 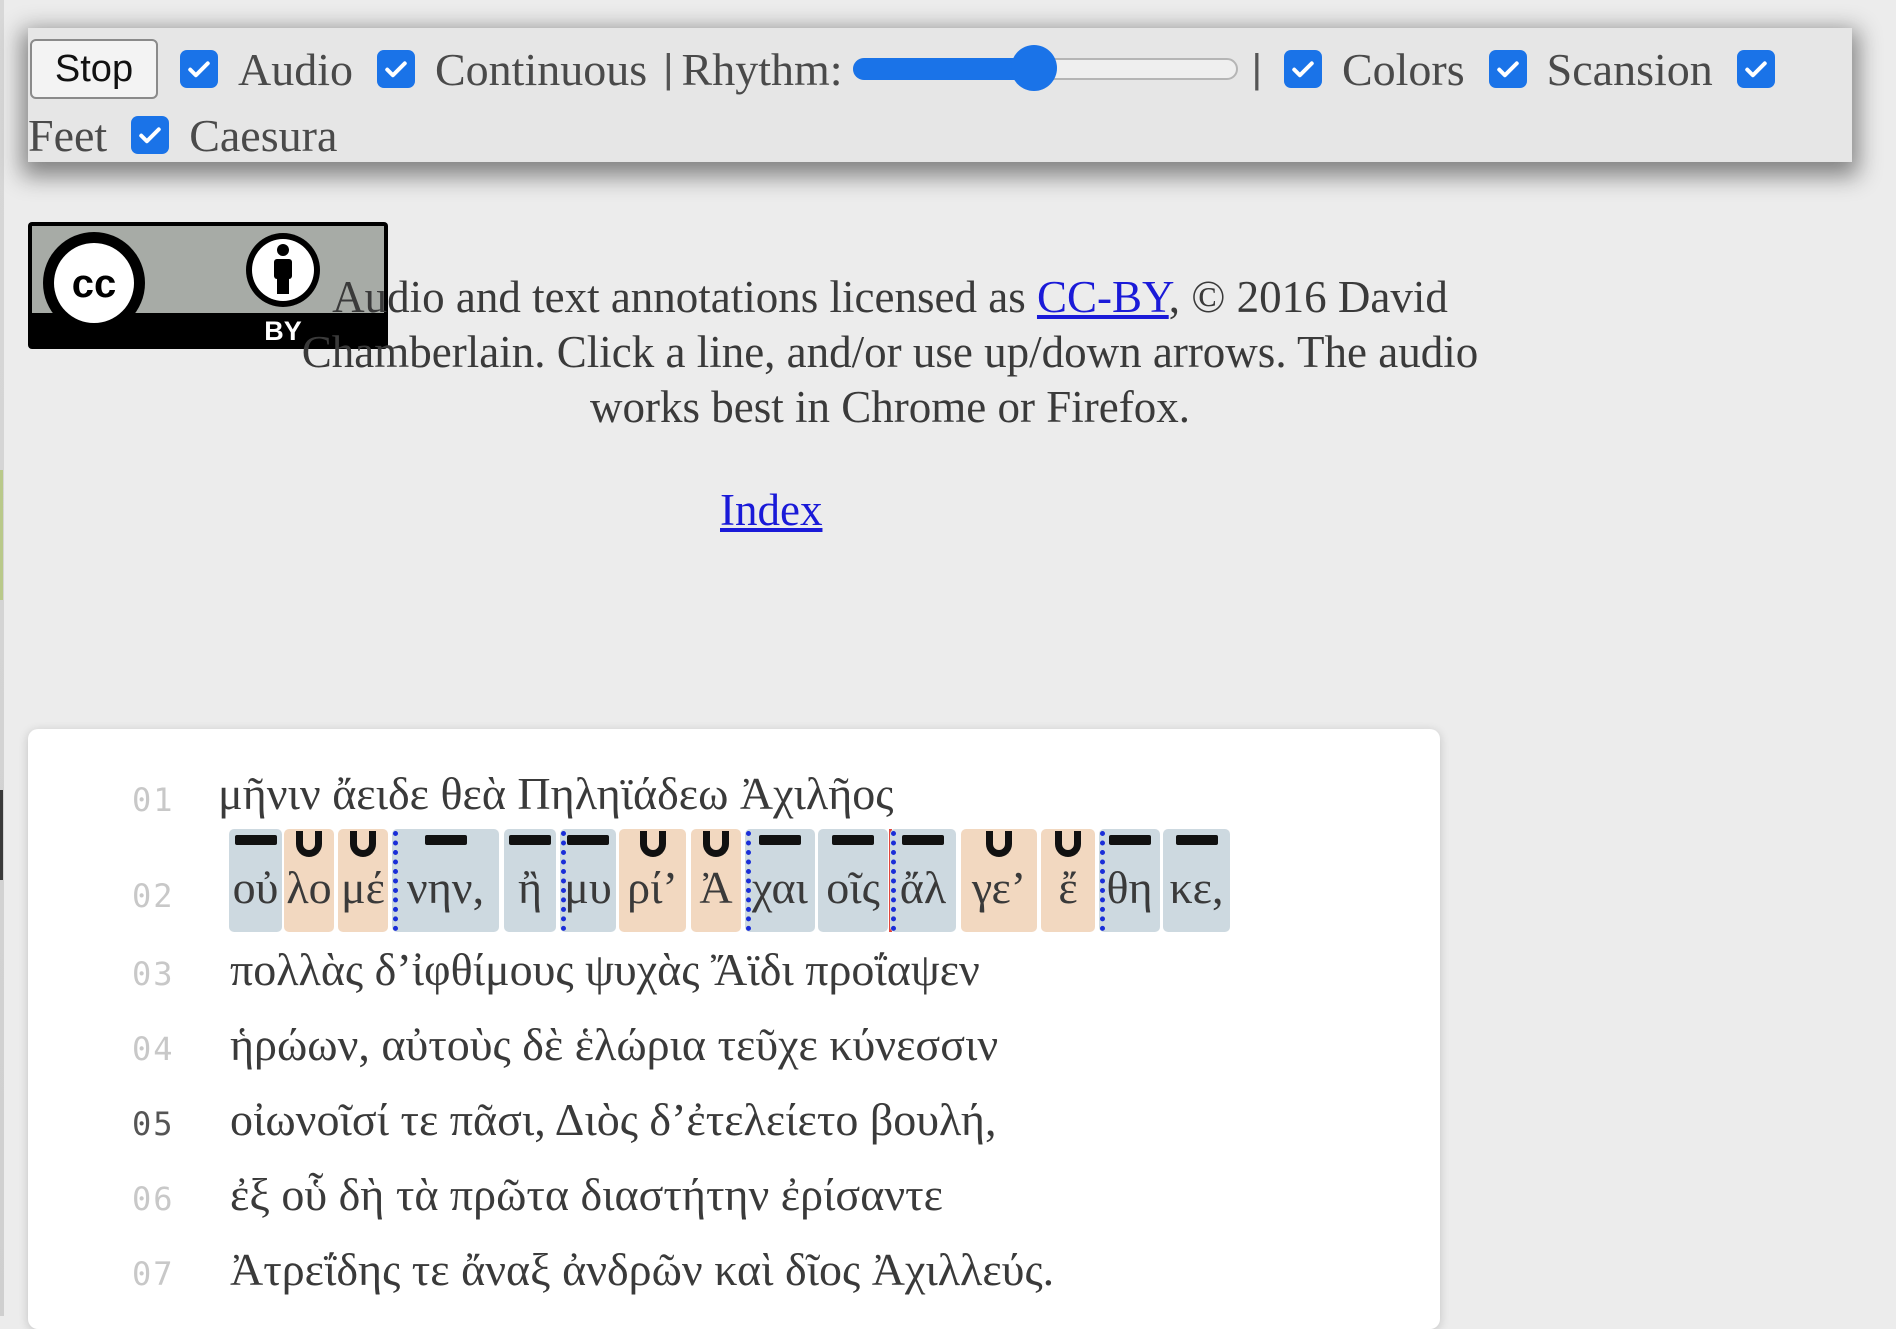 What do you see at coordinates (556, 793) in the screenshot?
I see `line-text: μῆνιν ἄειδε θεὰ Πηληϊάδεω Ἀχιλῆος` at bounding box center [556, 793].